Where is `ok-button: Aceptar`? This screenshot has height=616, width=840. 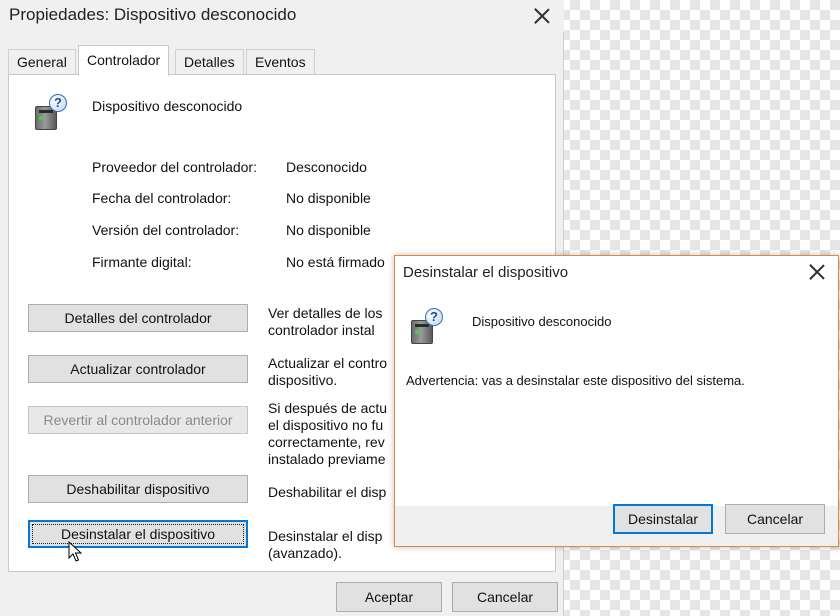
ok-button: Aceptar is located at coordinates (389, 597).